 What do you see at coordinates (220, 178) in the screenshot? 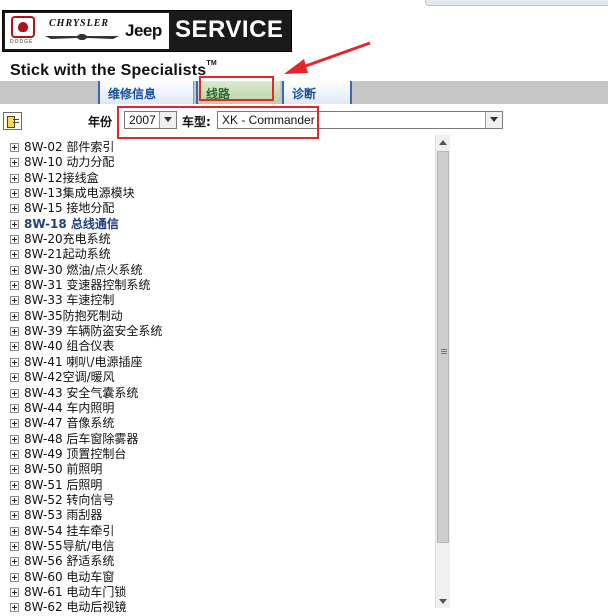
I see `tree-item: 8W-12接线盒` at bounding box center [220, 178].